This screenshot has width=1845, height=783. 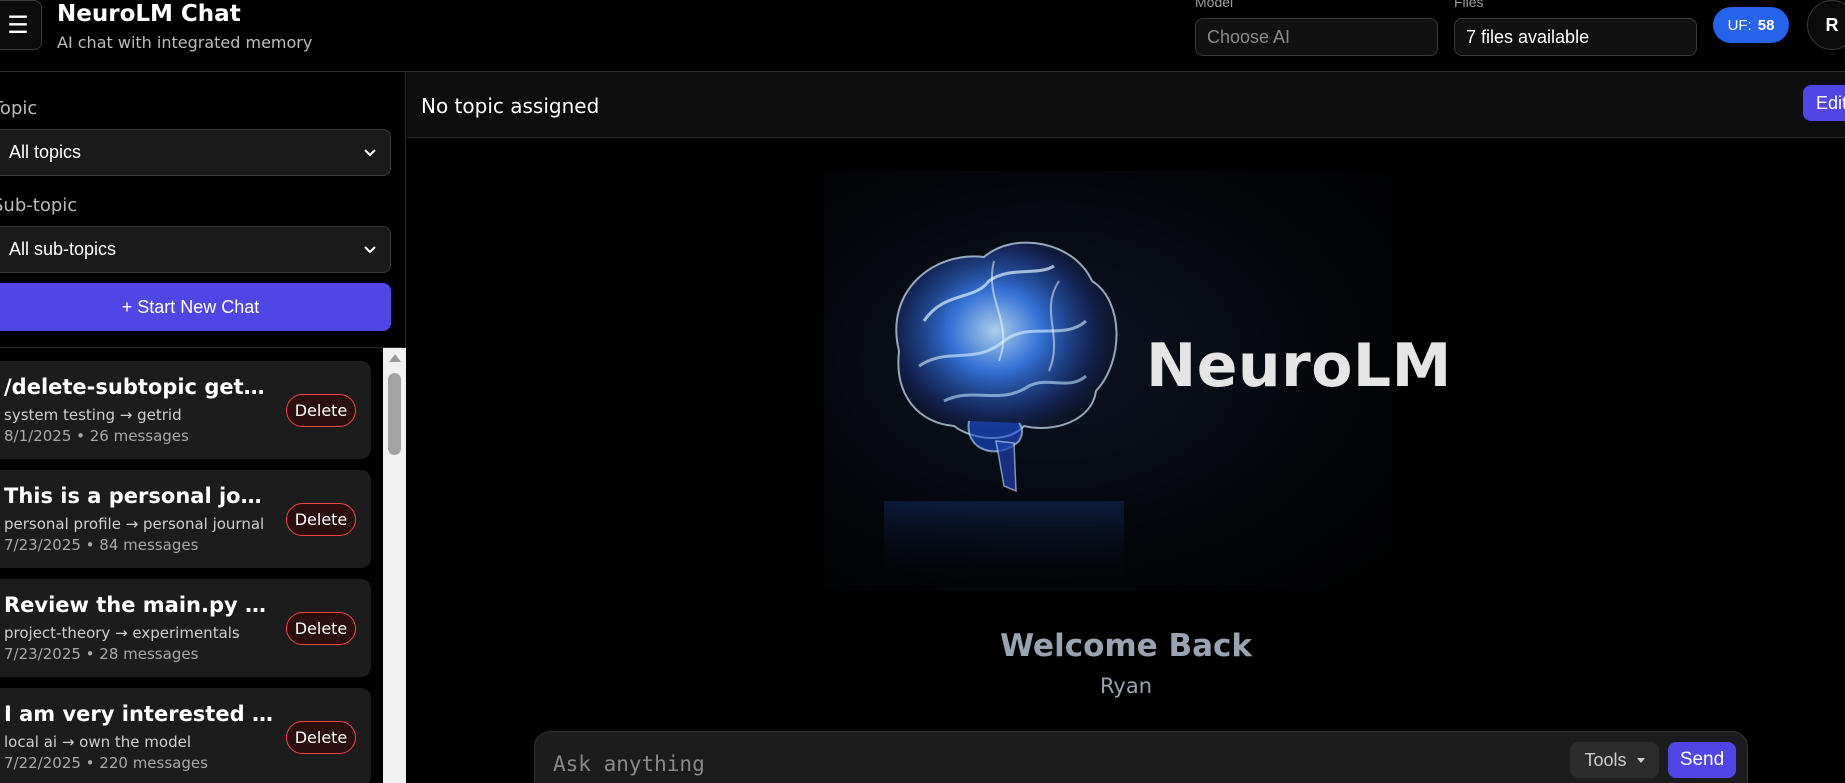 What do you see at coordinates (149, 14) in the screenshot?
I see `app-title: NeuroLM Chat` at bounding box center [149, 14].